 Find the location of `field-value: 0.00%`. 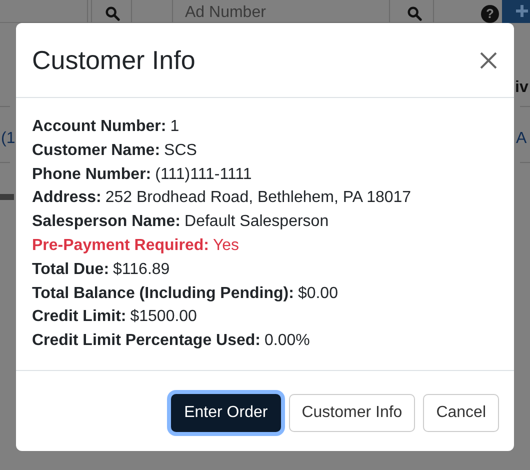

field-value: 0.00% is located at coordinates (287, 341).